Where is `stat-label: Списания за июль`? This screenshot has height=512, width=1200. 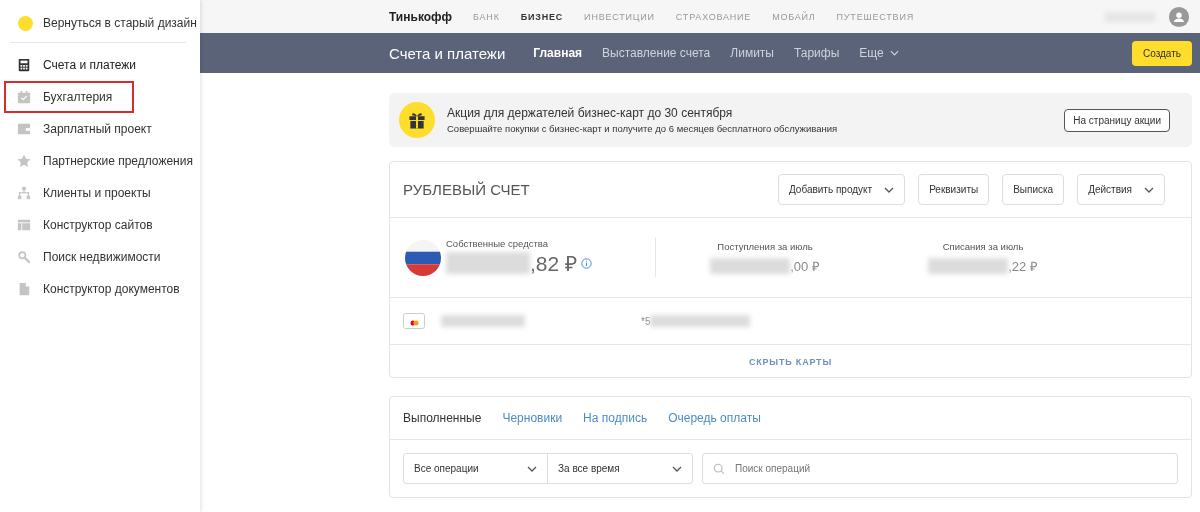 stat-label: Списания за июль is located at coordinates (983, 246).